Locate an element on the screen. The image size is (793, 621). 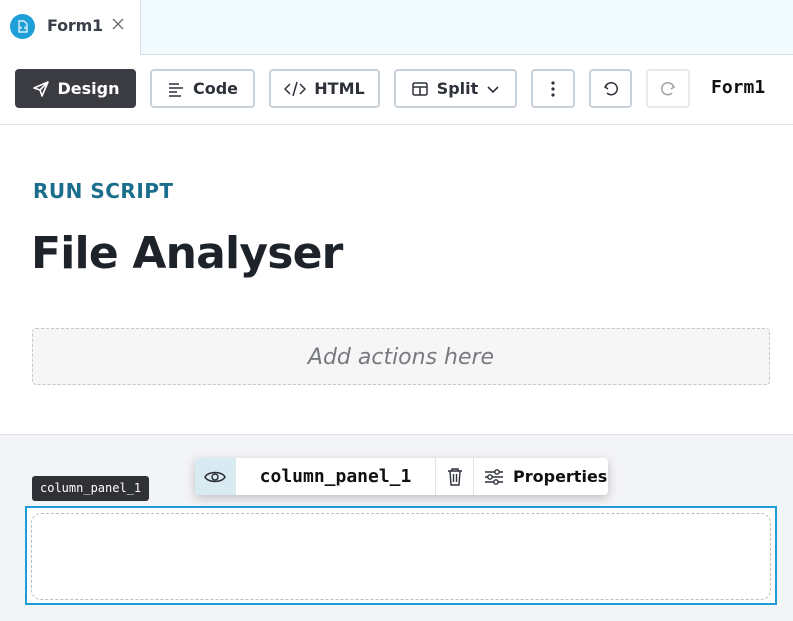
code-button-label: Code is located at coordinates (215, 88).